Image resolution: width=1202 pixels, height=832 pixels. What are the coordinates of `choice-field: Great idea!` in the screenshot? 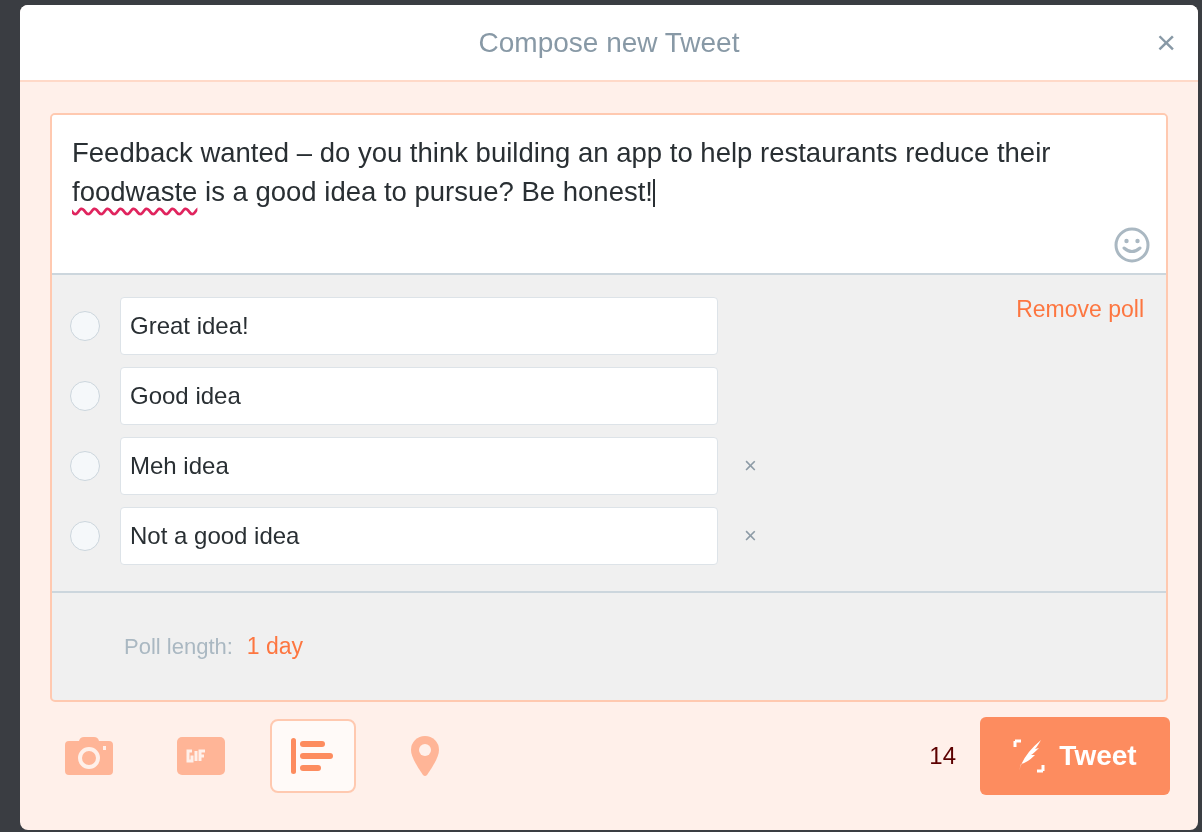 It's located at (419, 326).